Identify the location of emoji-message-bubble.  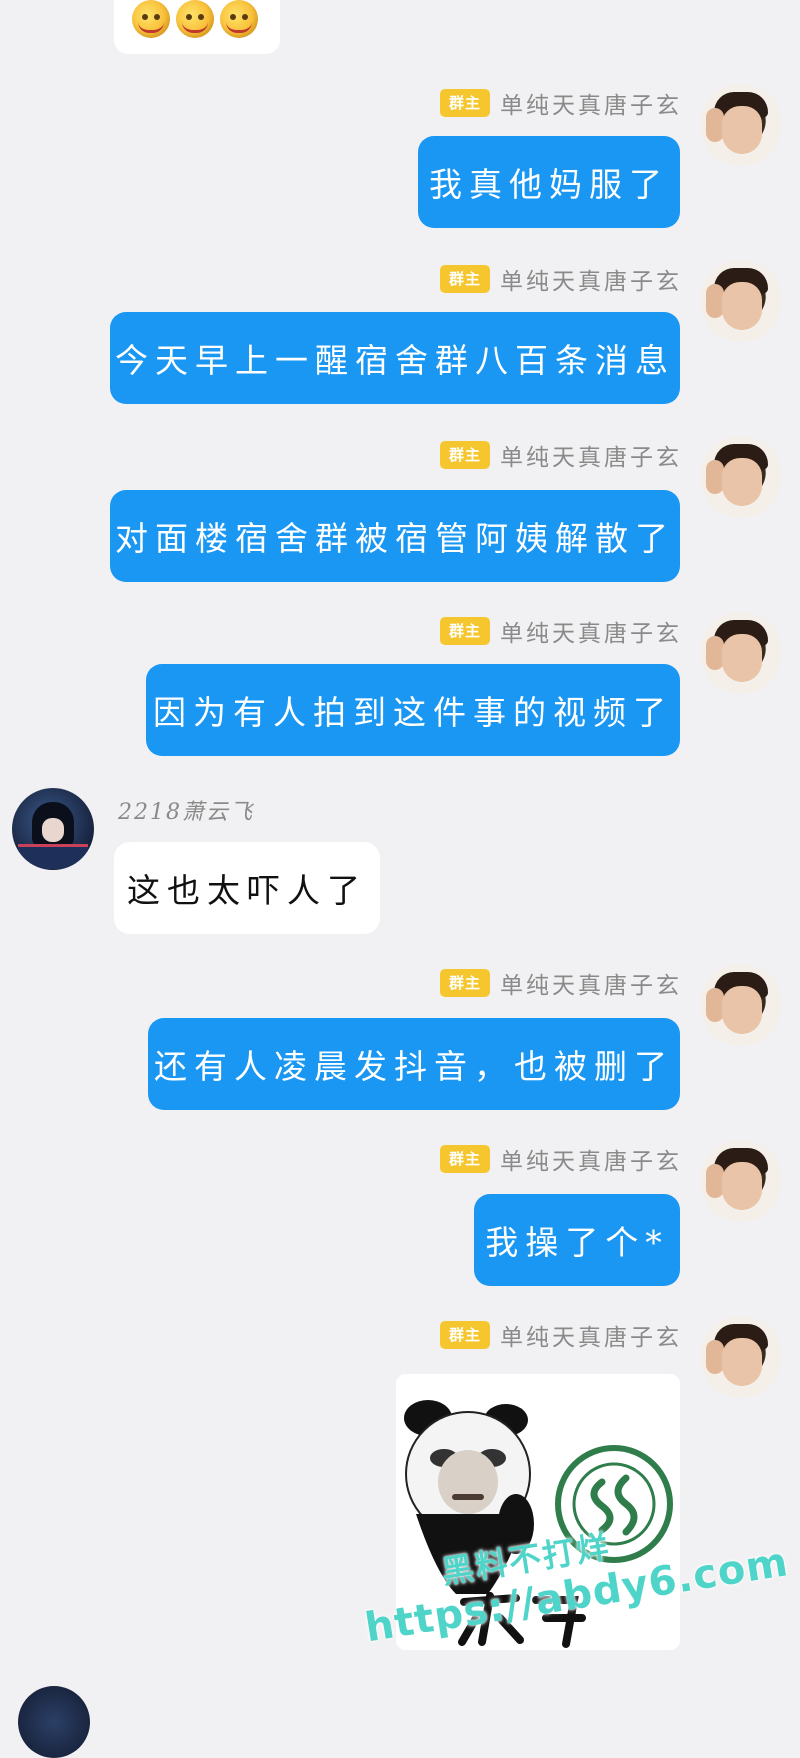
(197, 27).